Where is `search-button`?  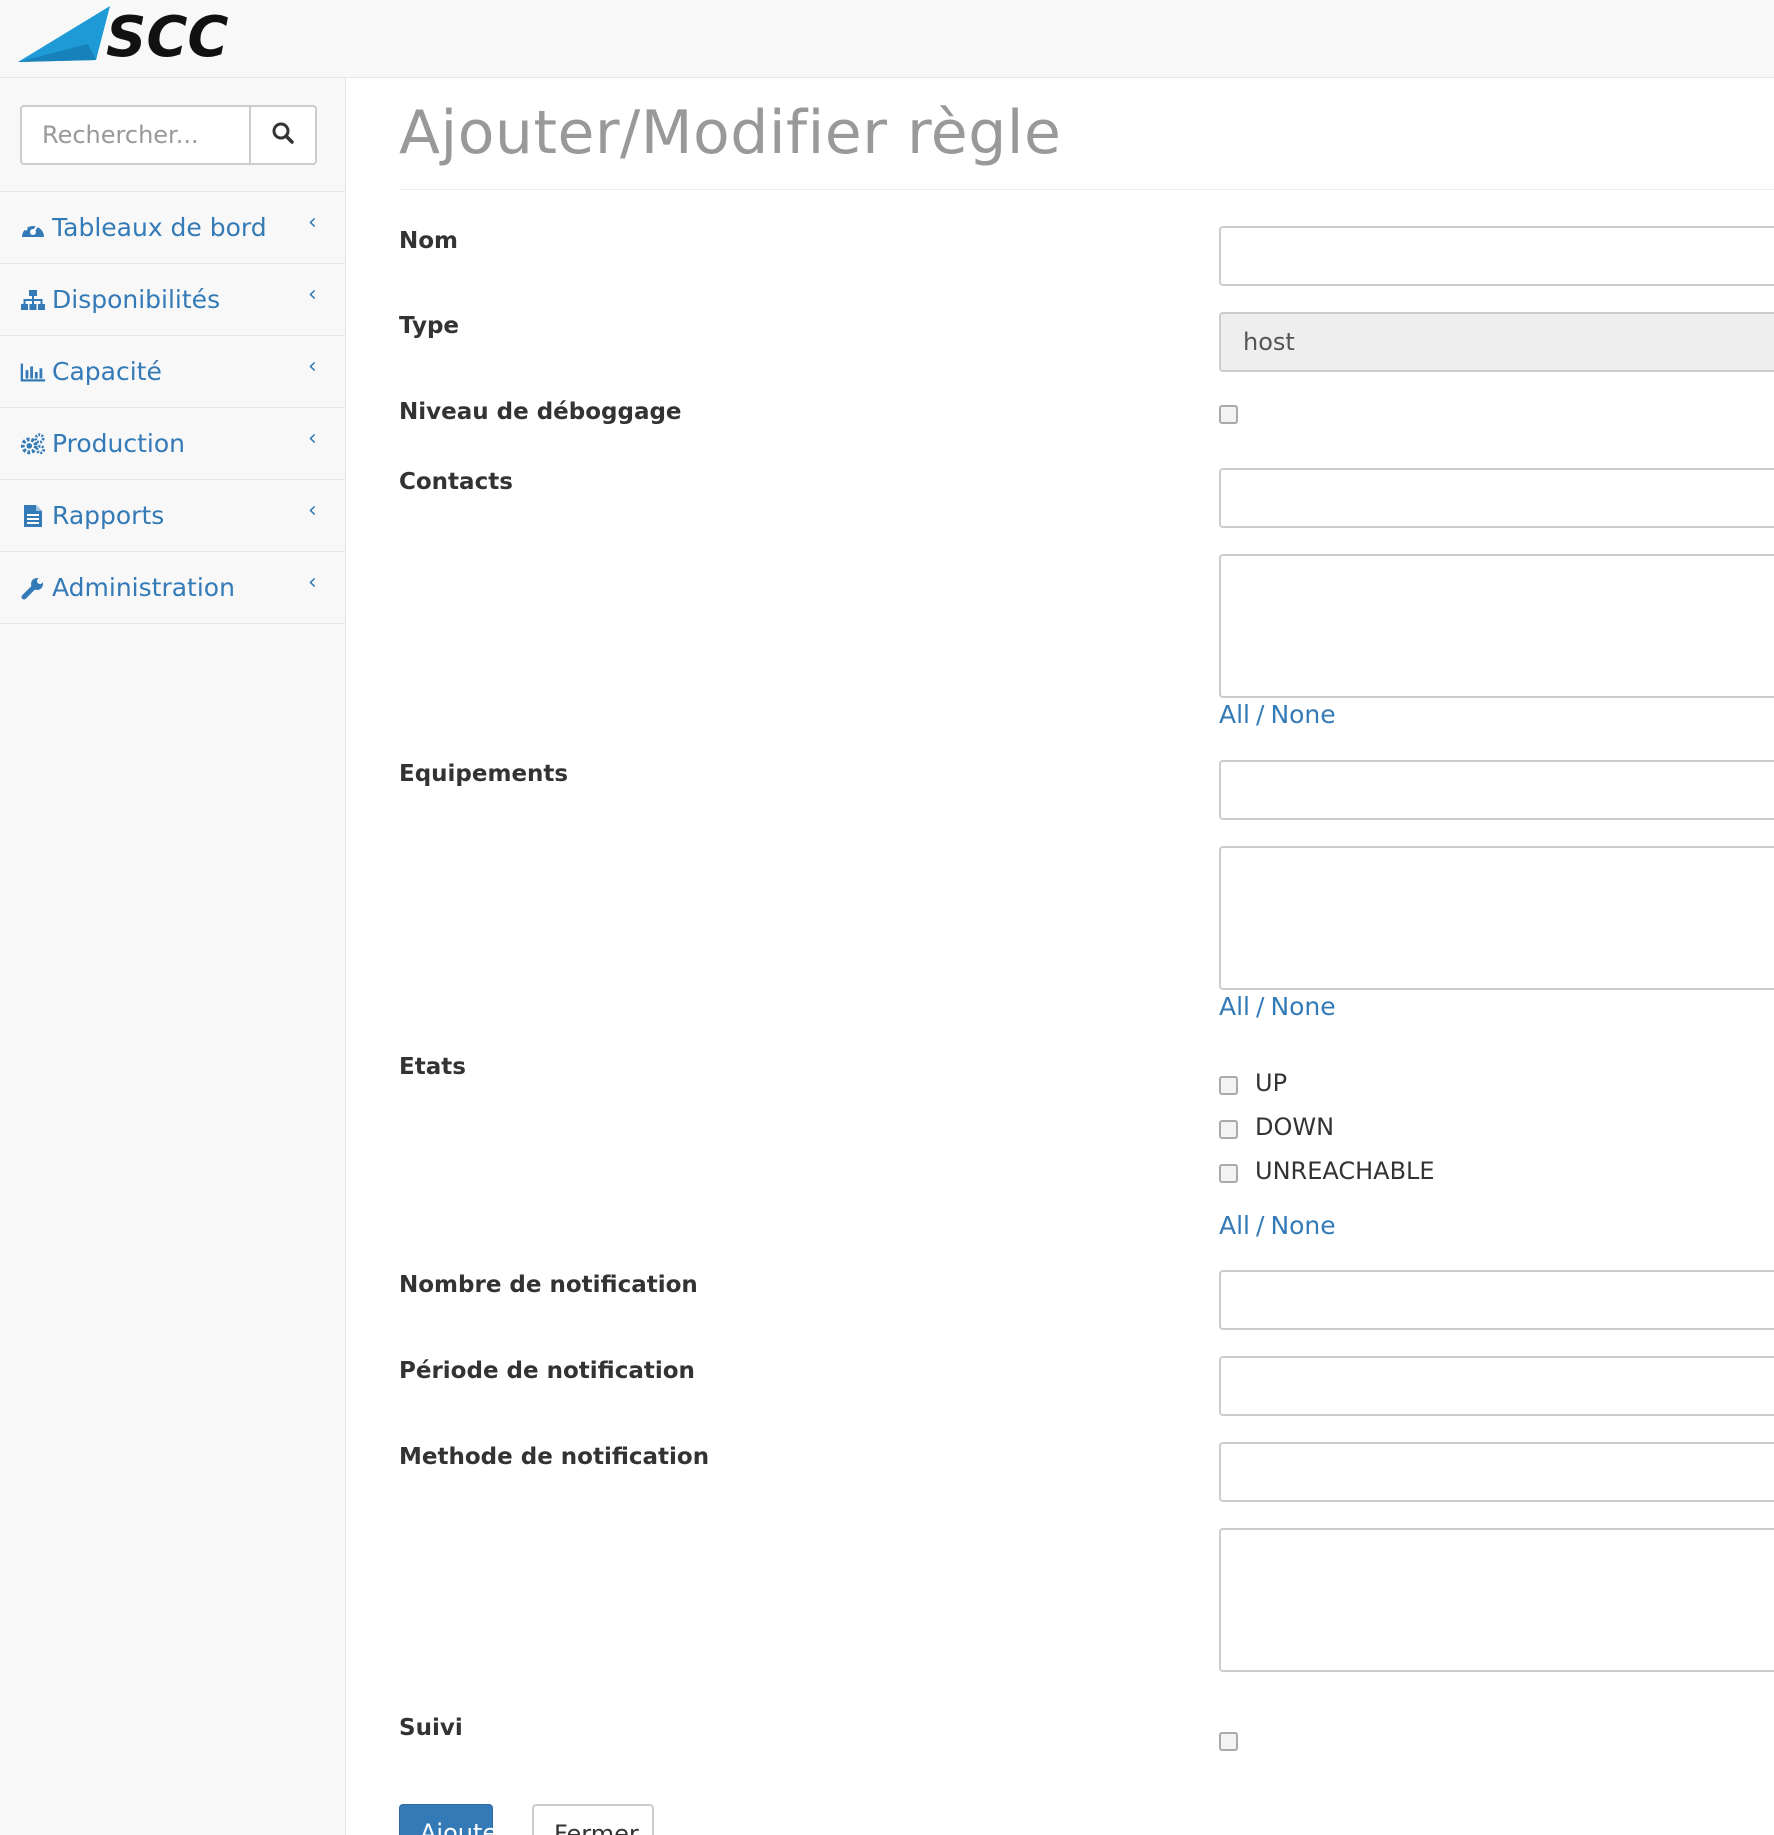
search-button is located at coordinates (283, 135).